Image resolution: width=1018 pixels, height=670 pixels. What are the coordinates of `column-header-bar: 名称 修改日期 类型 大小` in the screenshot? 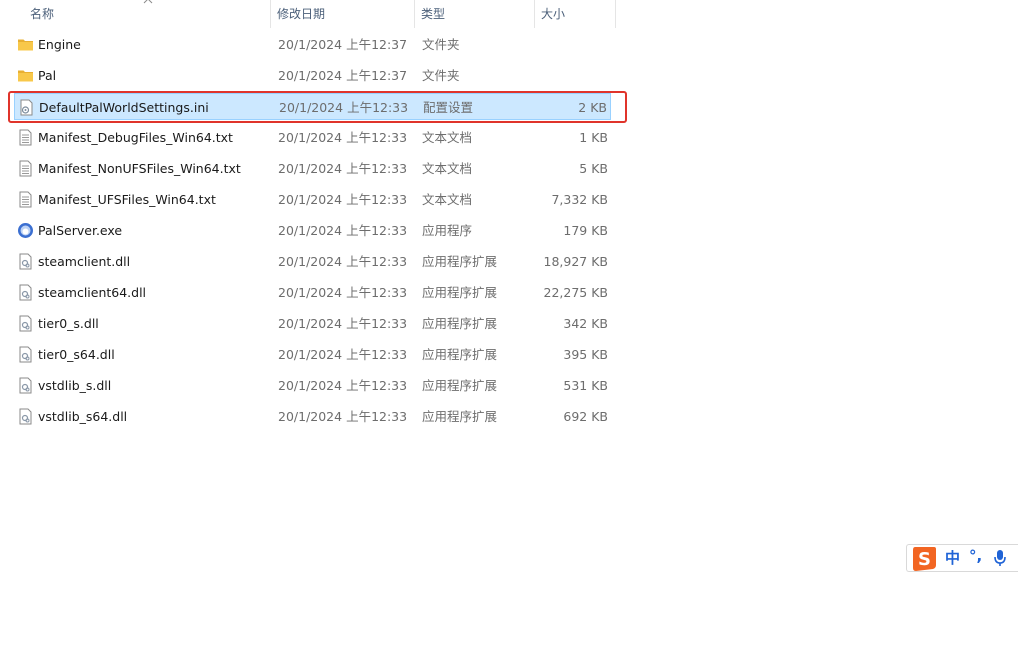 It's located at (308, 14).